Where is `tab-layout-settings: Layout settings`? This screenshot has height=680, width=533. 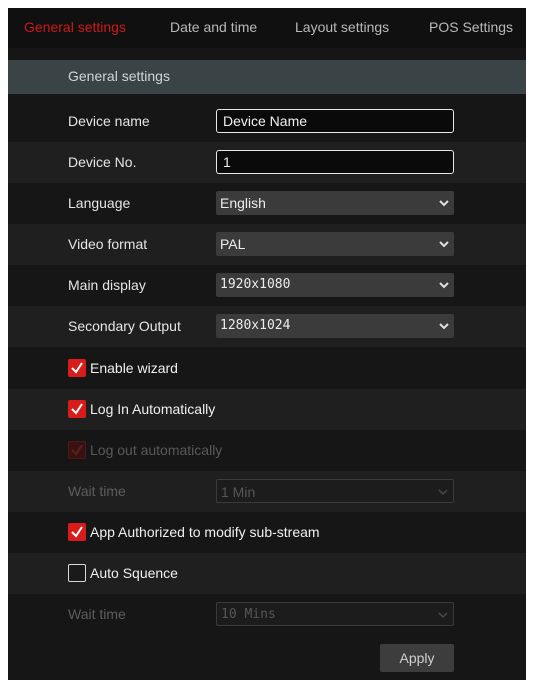 tab-layout-settings: Layout settings is located at coordinates (342, 27).